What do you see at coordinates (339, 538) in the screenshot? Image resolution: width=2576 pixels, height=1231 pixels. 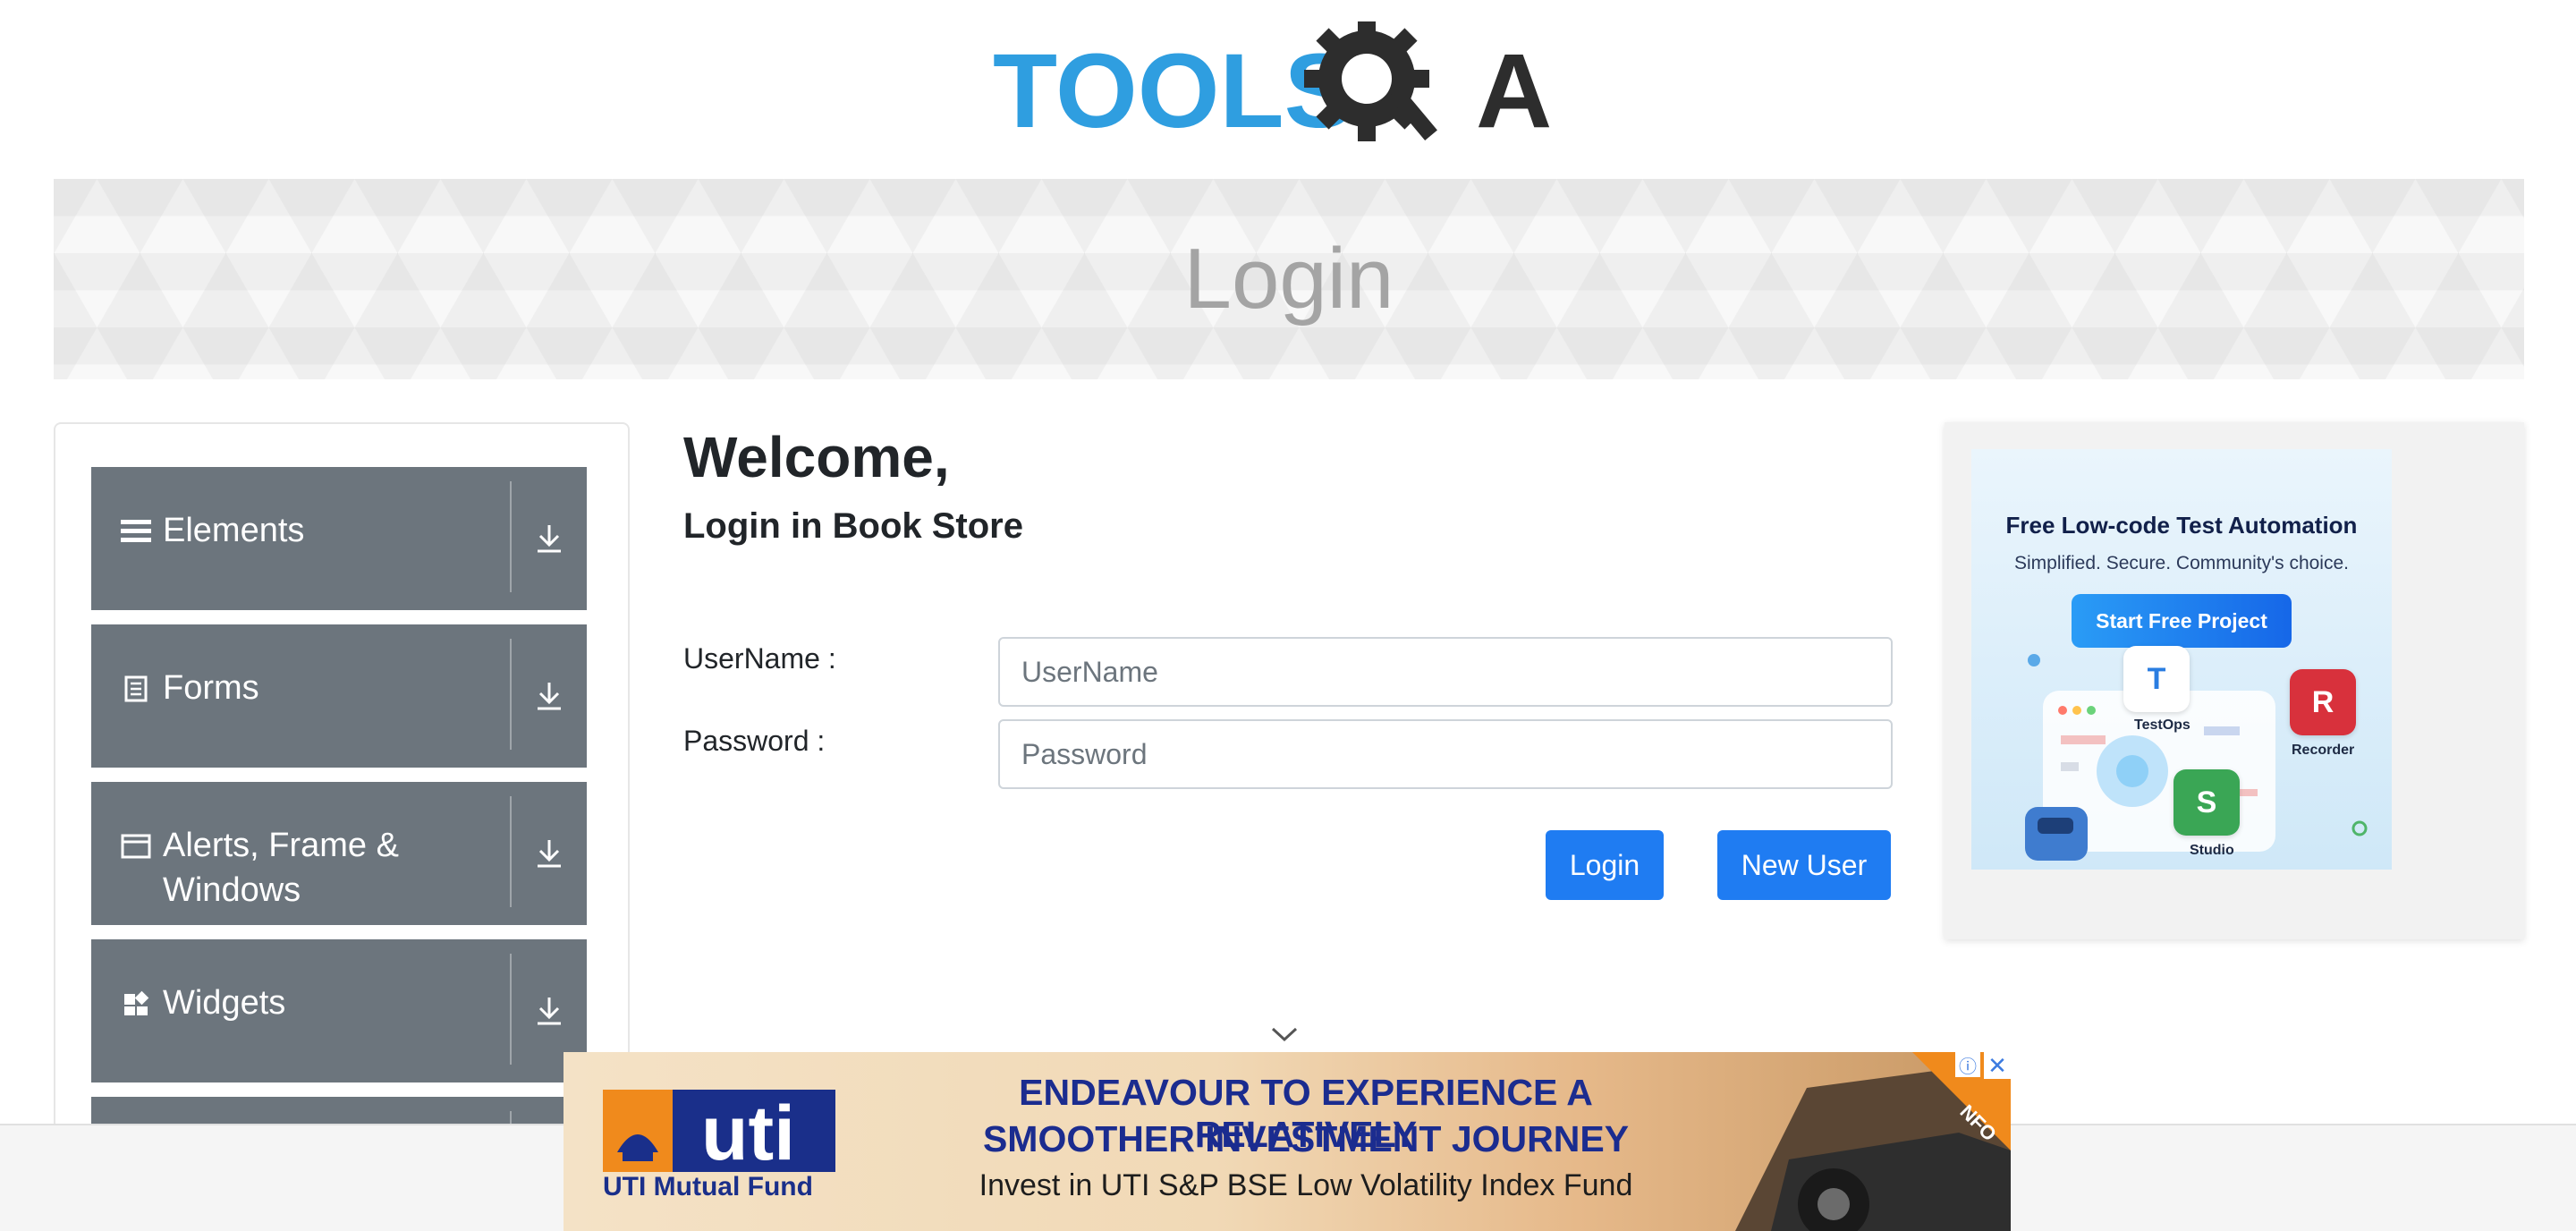 I see `sidebar-item-elements: Elements` at bounding box center [339, 538].